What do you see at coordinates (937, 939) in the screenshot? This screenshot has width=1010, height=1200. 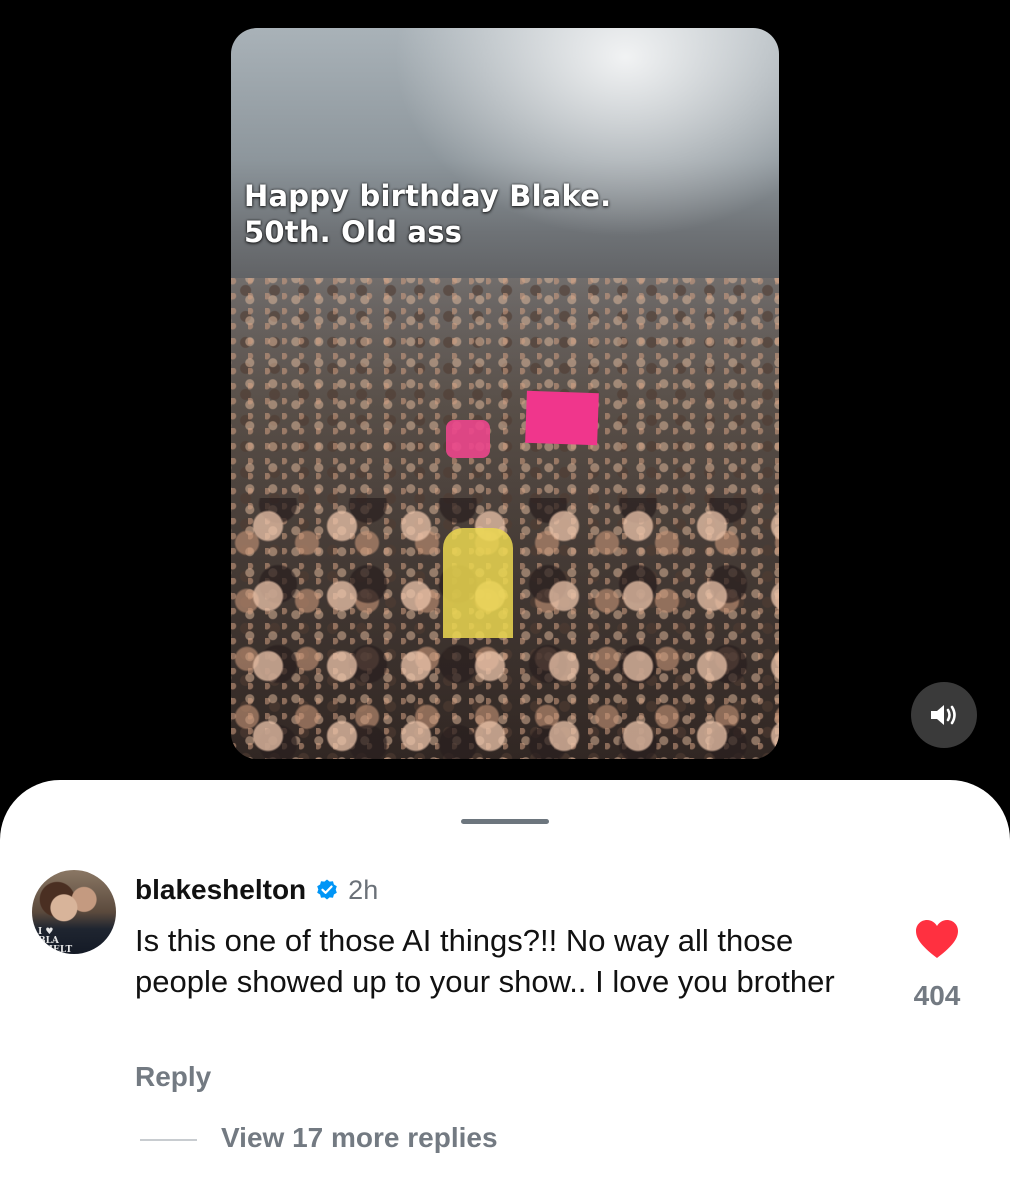 I see `heart-filled-icon` at bounding box center [937, 939].